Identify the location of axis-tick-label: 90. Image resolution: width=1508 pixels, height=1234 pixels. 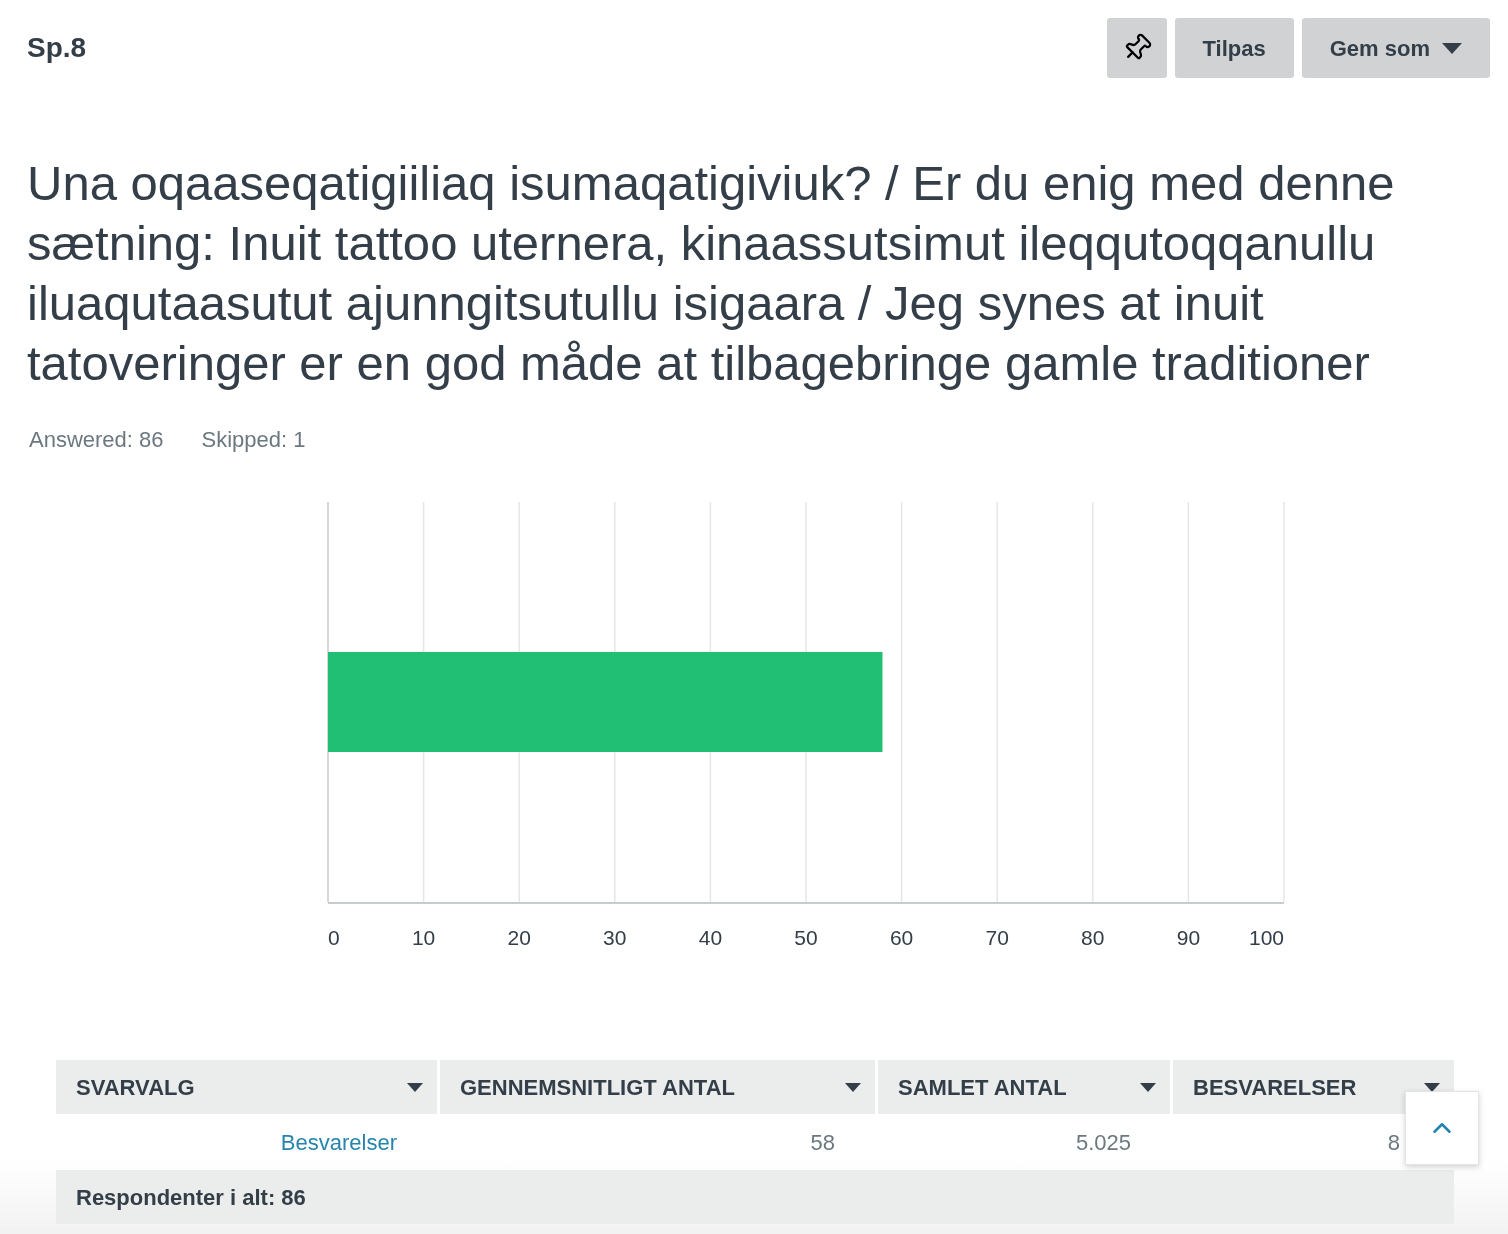
(1188, 937).